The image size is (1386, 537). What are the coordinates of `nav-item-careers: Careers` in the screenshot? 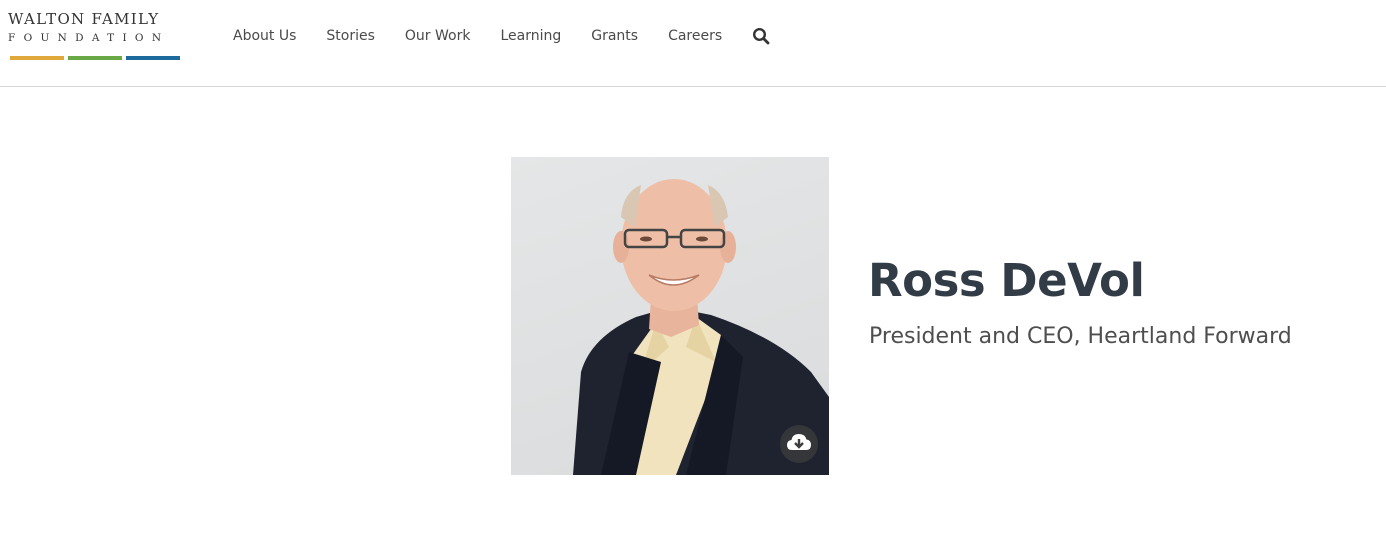 It's located at (695, 36).